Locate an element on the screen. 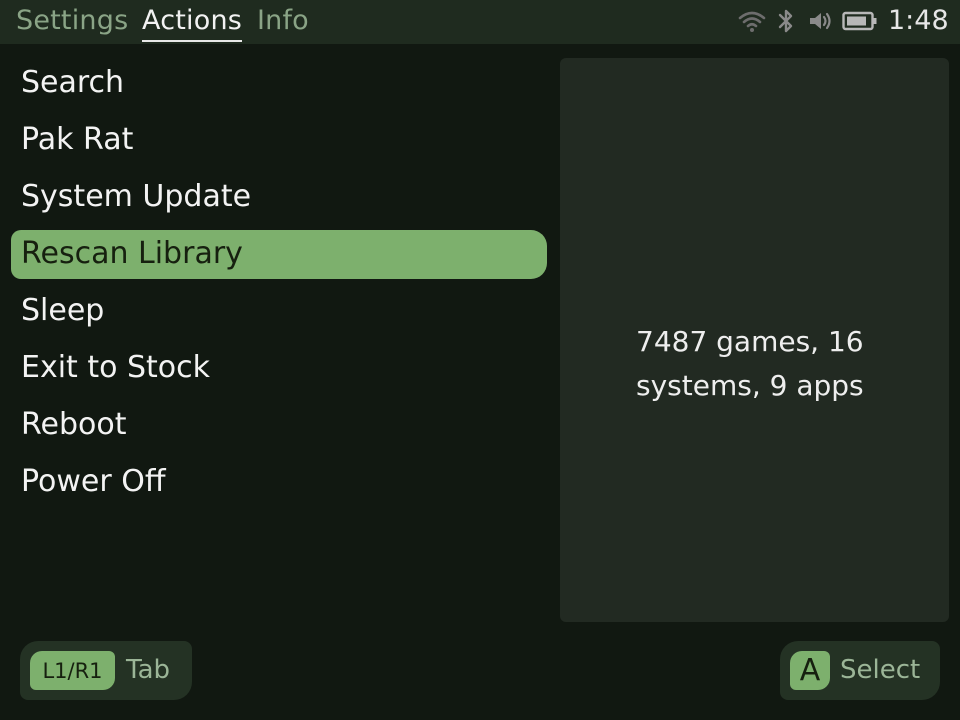  menu-item-reboot: Reboot is located at coordinates (279, 425).